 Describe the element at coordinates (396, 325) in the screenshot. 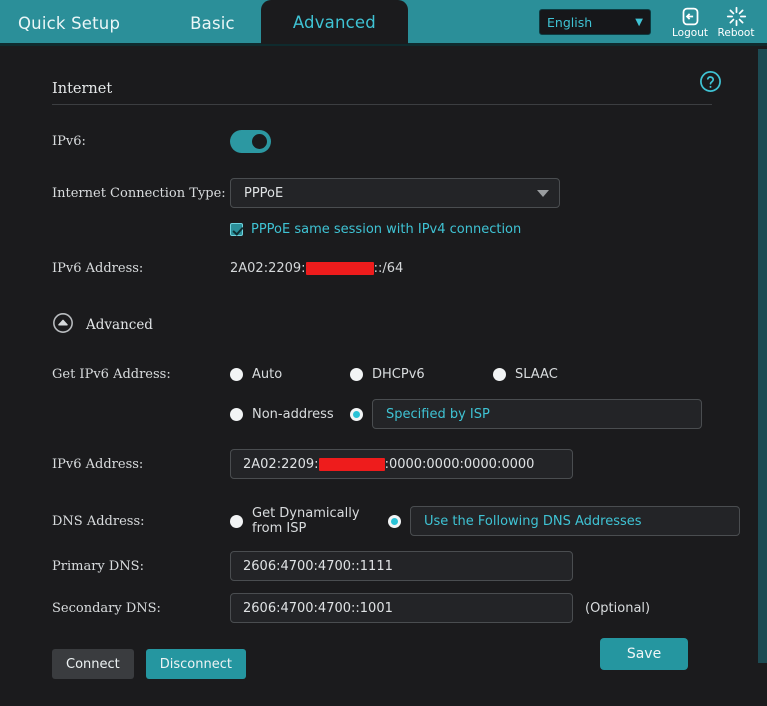

I see `advanced-section-toggle: Advanced` at that location.